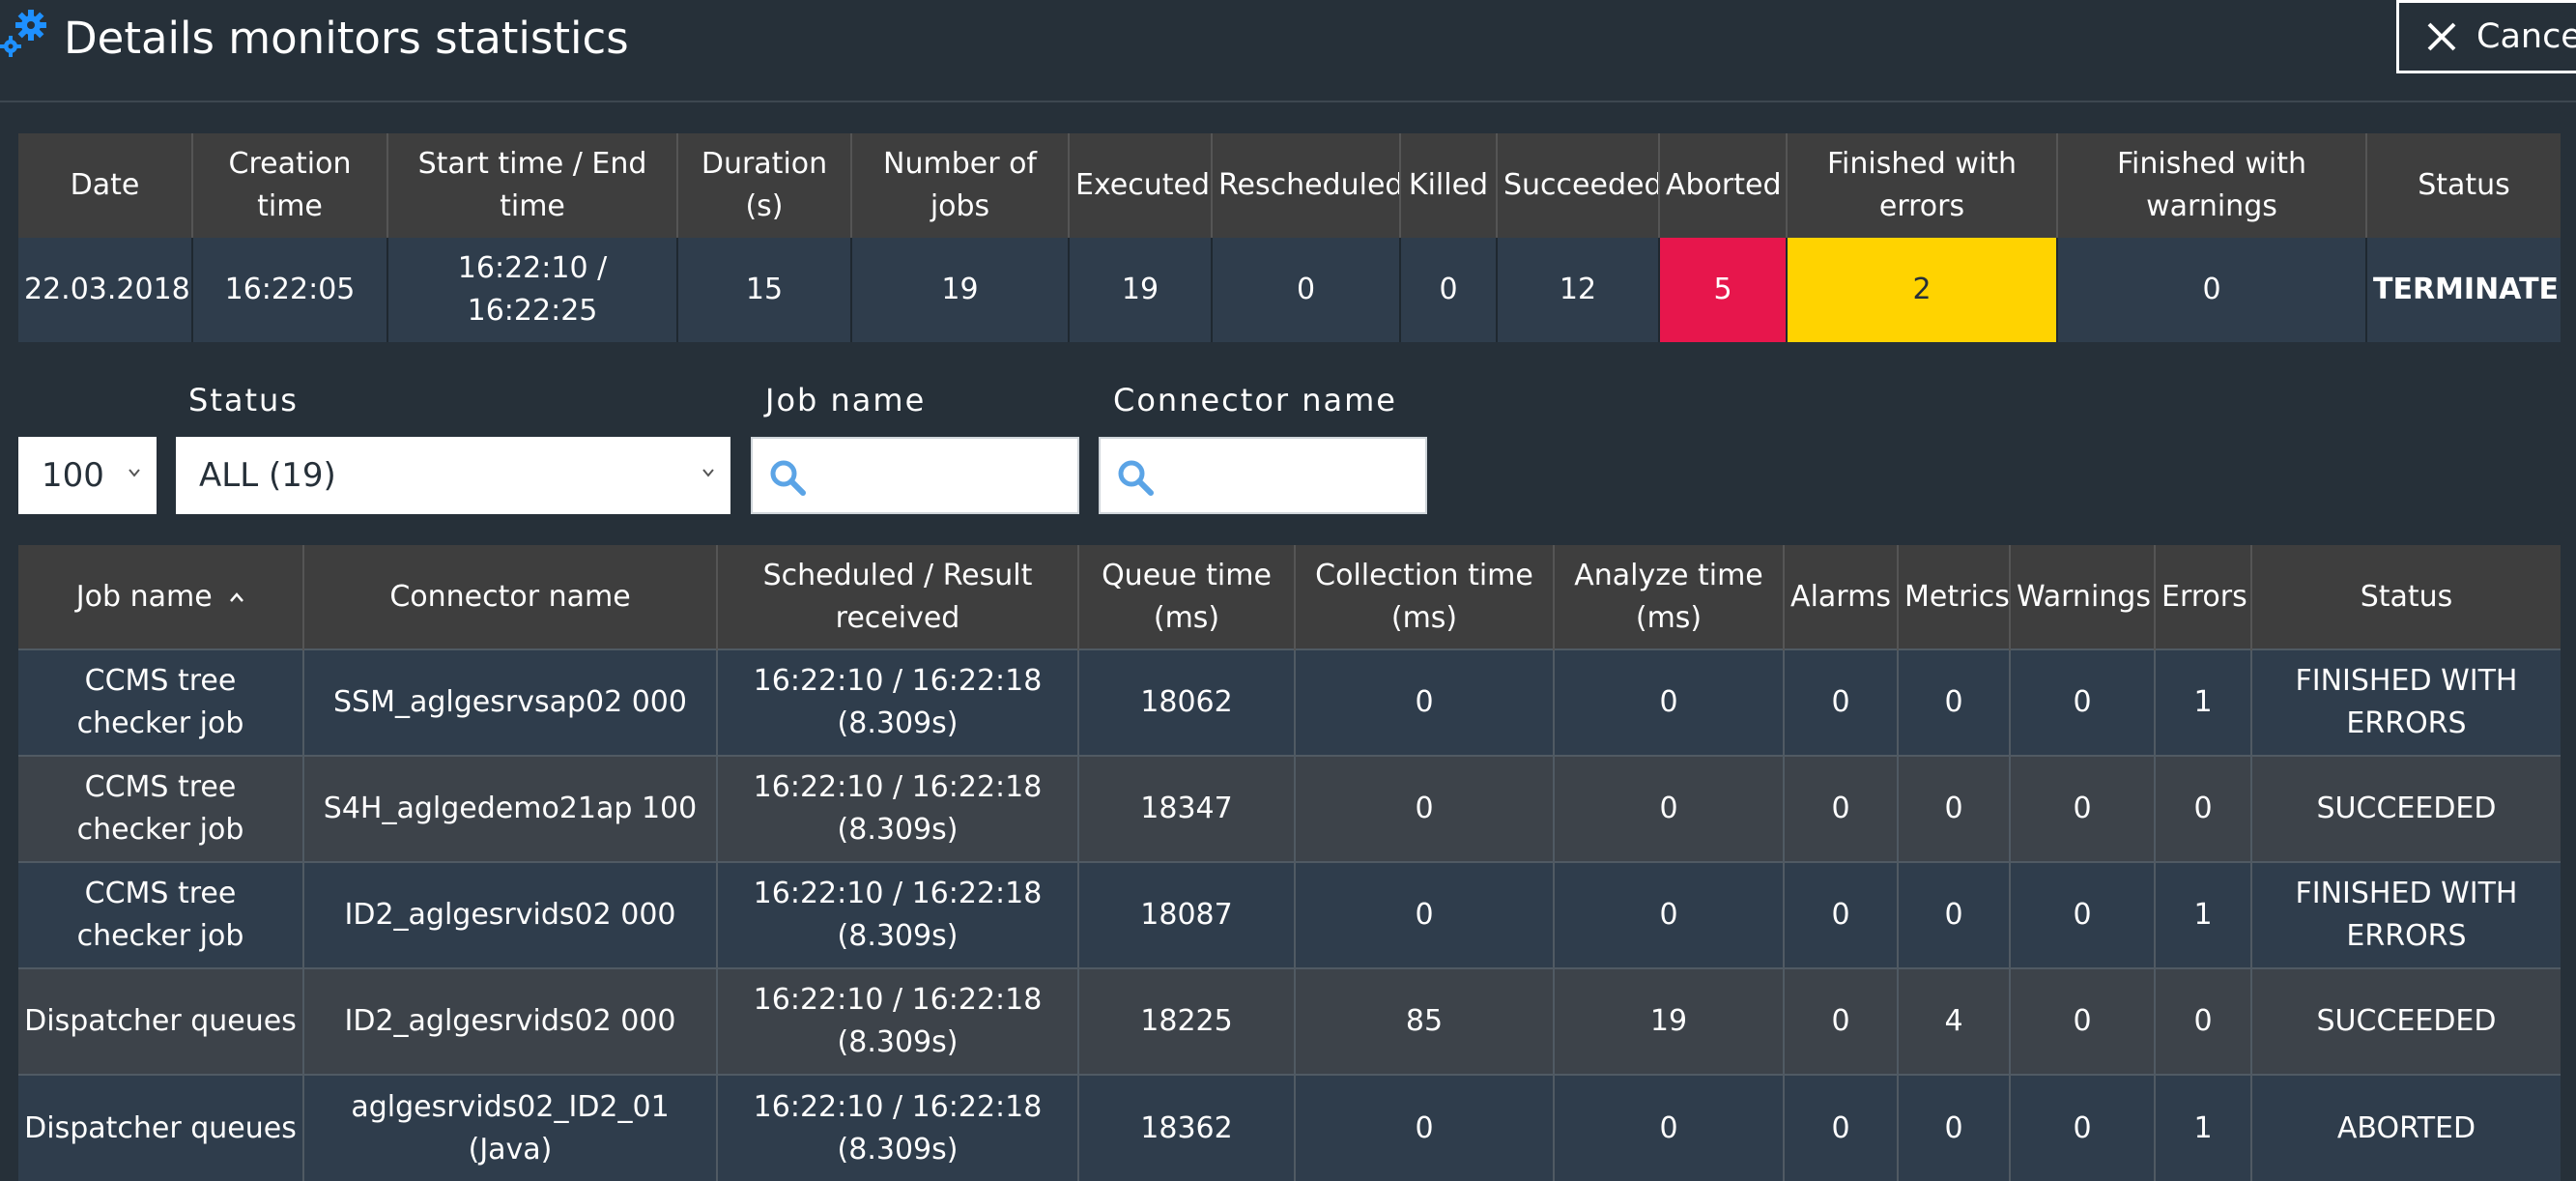 The image size is (2576, 1181). What do you see at coordinates (268, 476) in the screenshot?
I see `status-select-value: ALL (19)` at bounding box center [268, 476].